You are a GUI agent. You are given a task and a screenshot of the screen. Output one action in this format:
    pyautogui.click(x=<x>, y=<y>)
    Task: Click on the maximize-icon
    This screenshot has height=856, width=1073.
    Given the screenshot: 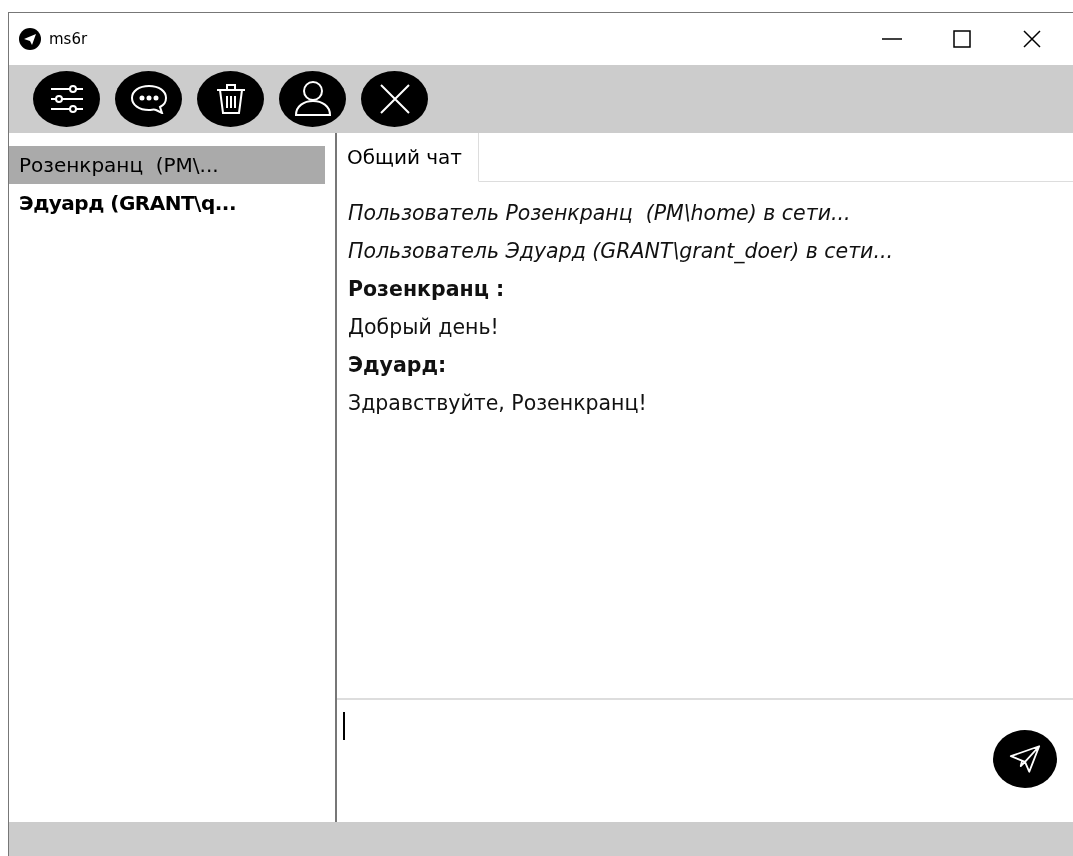 What is the action you would take?
    pyautogui.click(x=962, y=39)
    